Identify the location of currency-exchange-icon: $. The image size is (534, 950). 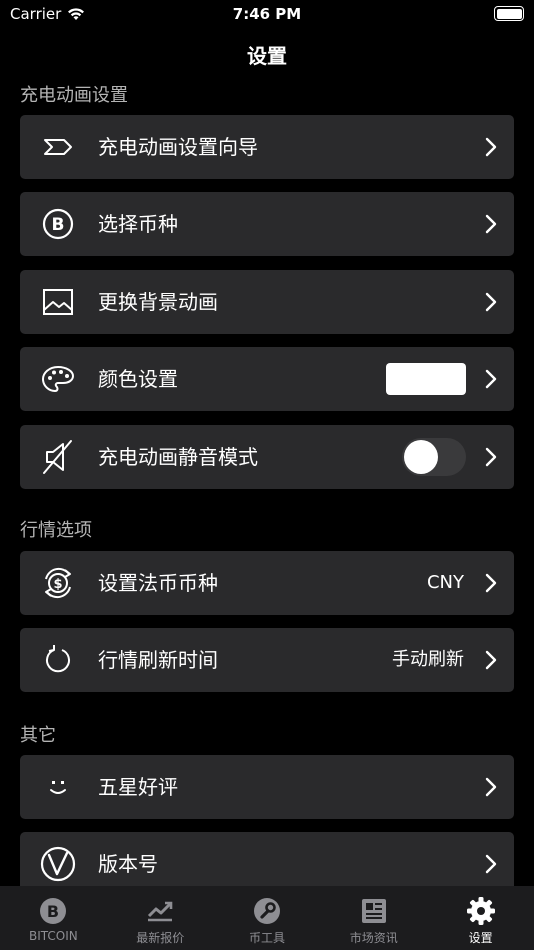
(58, 583).